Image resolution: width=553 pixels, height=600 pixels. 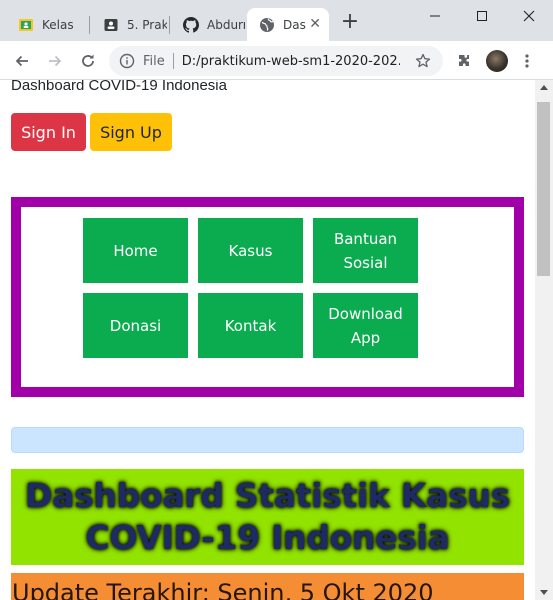 What do you see at coordinates (315, 24) in the screenshot?
I see `close-tab-icon: ✕` at bounding box center [315, 24].